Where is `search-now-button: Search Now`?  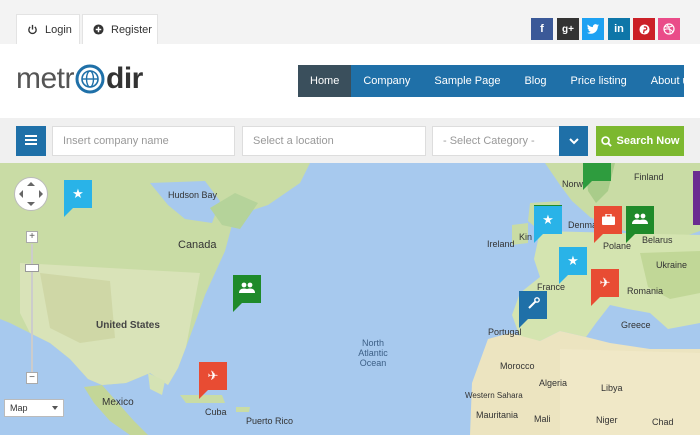 search-now-button: Search Now is located at coordinates (640, 141).